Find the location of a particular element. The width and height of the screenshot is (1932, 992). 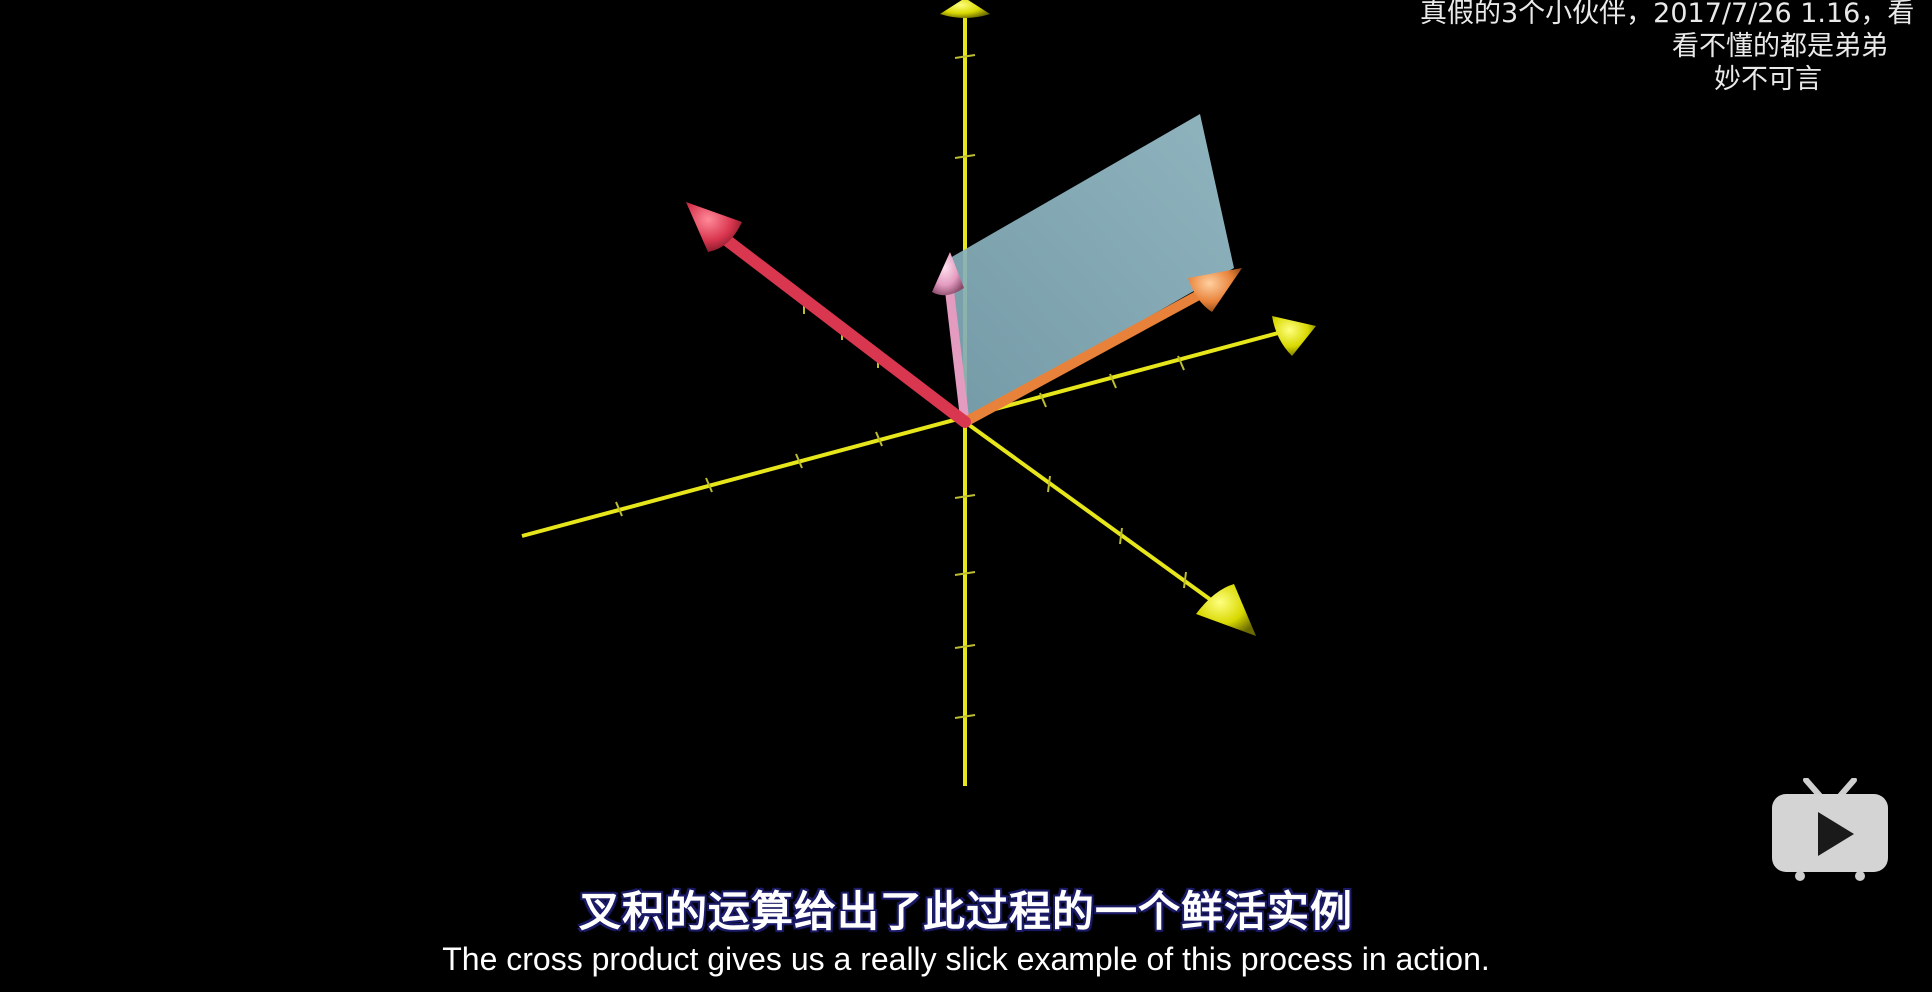

danmaku-comment: 看不懂的都是弟弟 is located at coordinates (1780, 46).